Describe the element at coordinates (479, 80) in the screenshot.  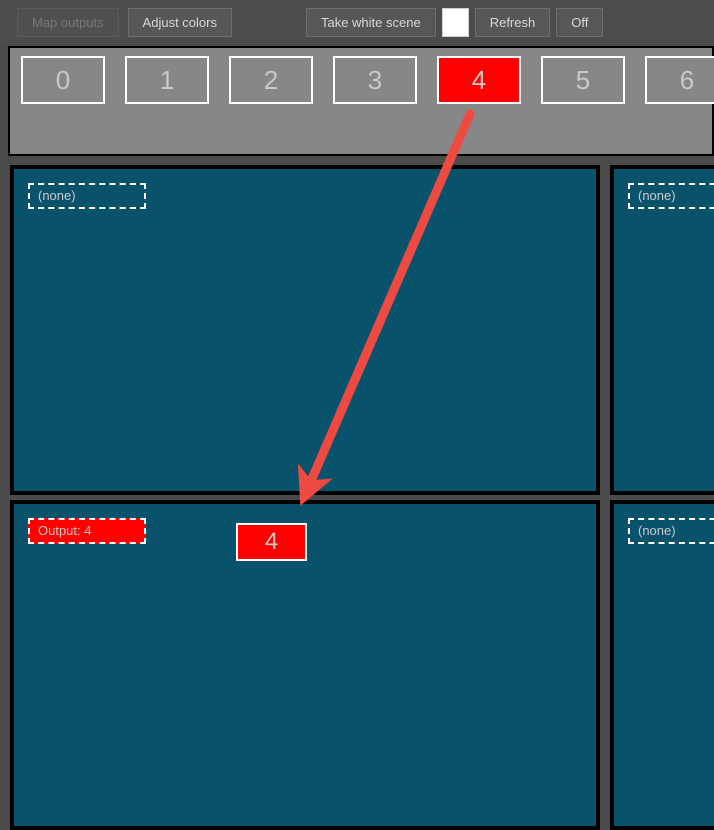
I see `scene-tab-4: 4` at that location.